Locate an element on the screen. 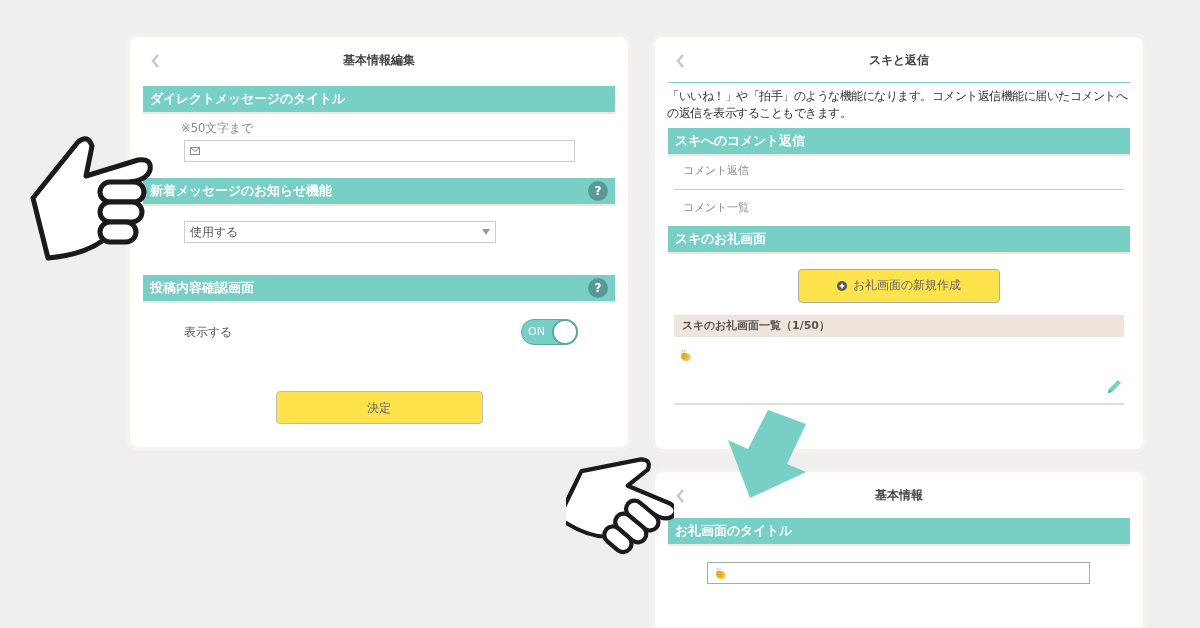 Image resolution: width=1200 pixels, height=628 pixels. list-heading: スキのお礼画面一覧（1/50） is located at coordinates (899, 326).